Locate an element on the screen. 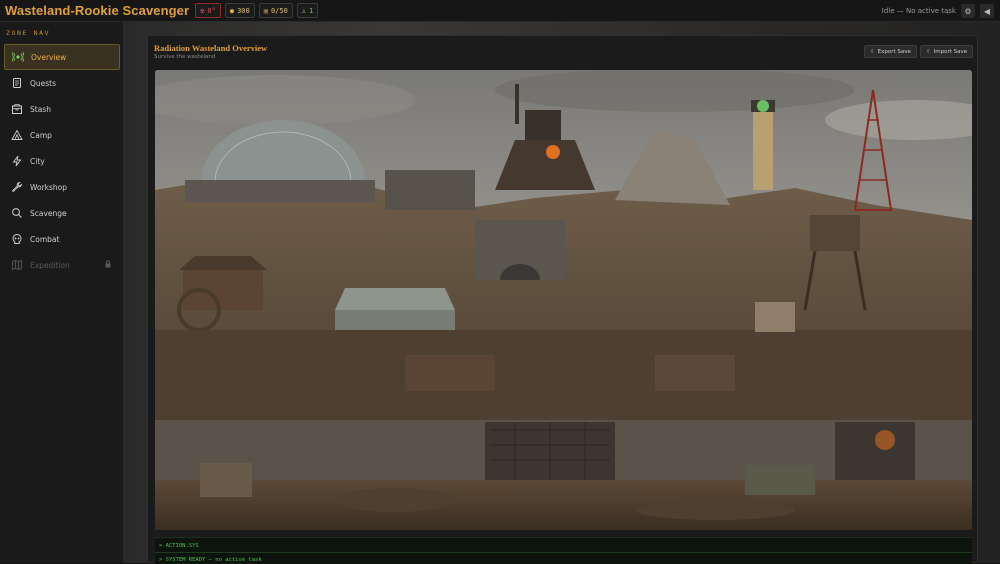  survivors-value: 1 is located at coordinates (311, 10).